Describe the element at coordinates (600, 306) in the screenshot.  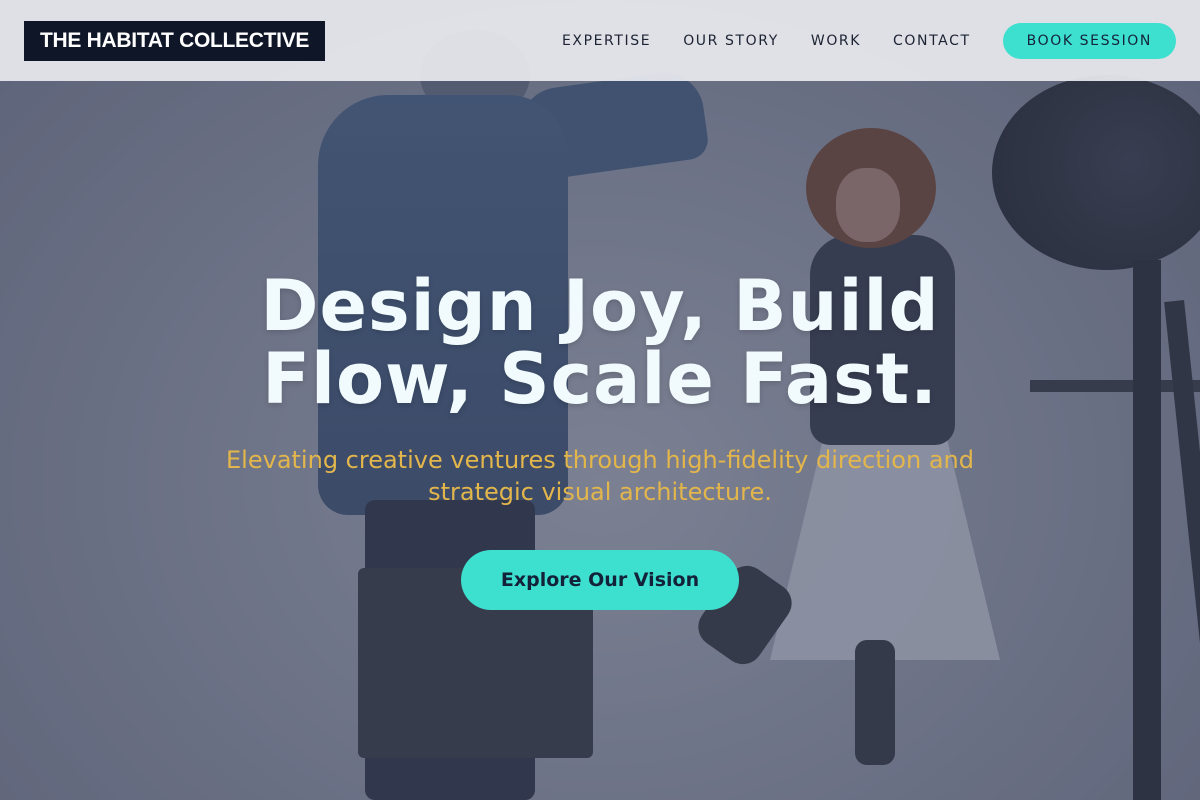
I see `hero-headline-line-1: Design Joy, Build` at that location.